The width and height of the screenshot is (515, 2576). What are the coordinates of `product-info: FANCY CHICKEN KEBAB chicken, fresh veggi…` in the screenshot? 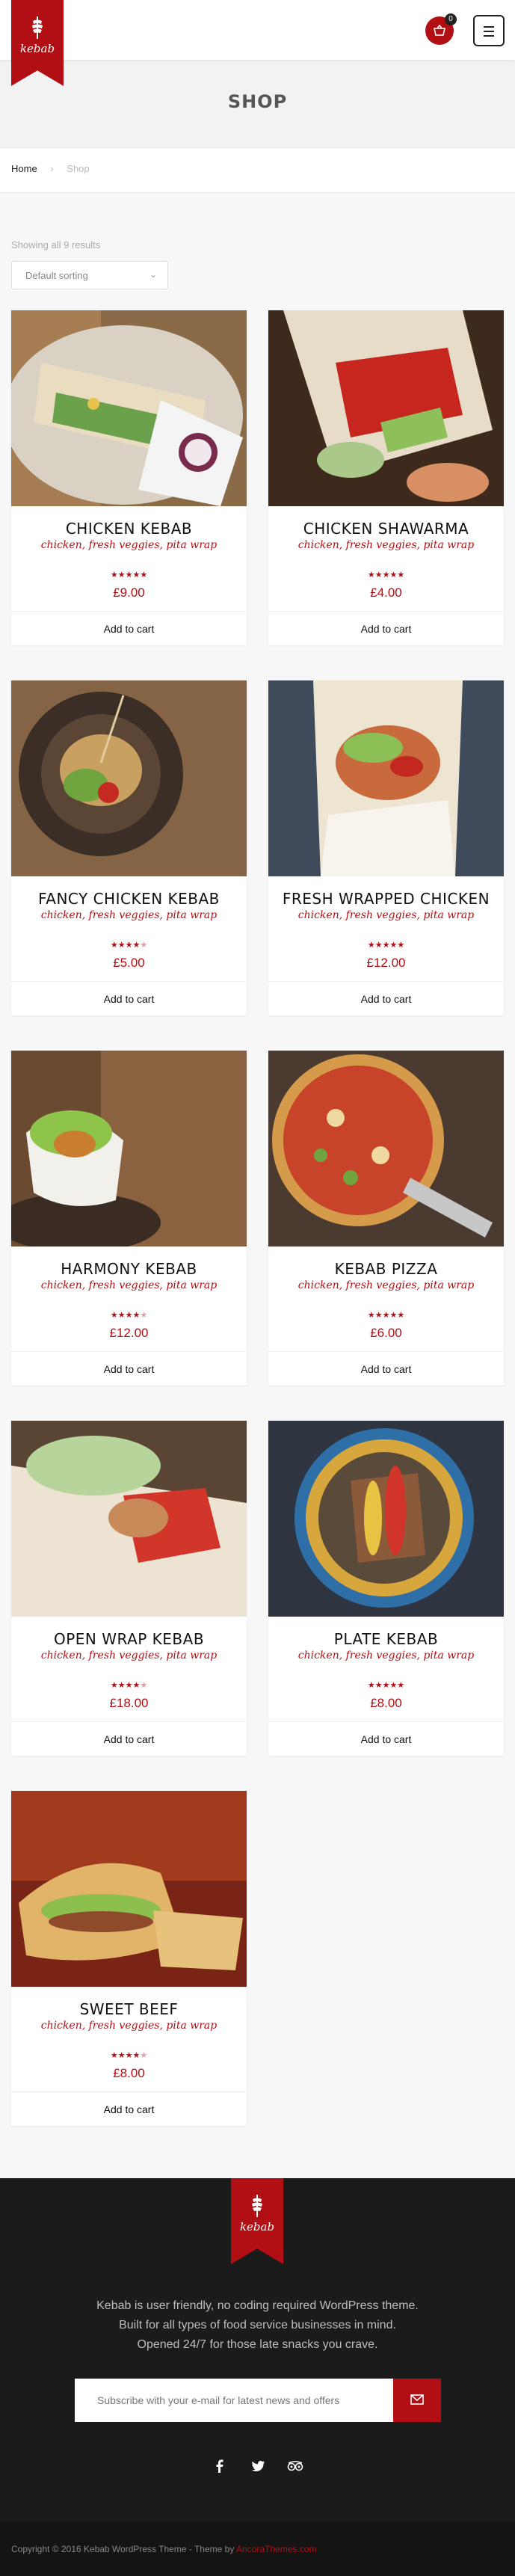 It's located at (129, 923).